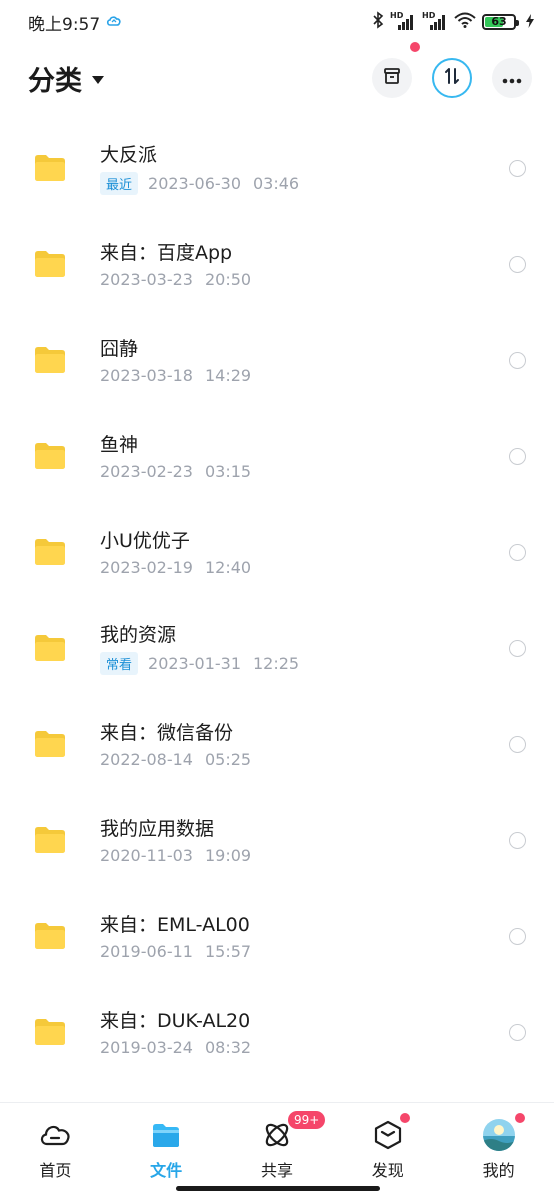 This screenshot has height=1200, width=554. I want to click on file-meta: 2023-02-23 03:15, so click(304, 471).